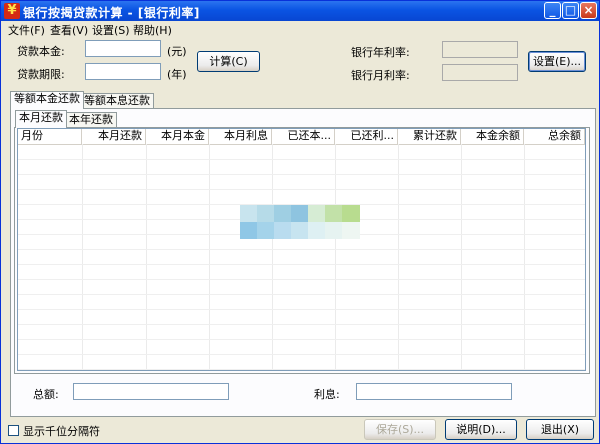 The height and width of the screenshot is (444, 600). Describe the element at coordinates (117, 101) in the screenshot. I see `tab-equal-installment: 等额本息还款` at that location.